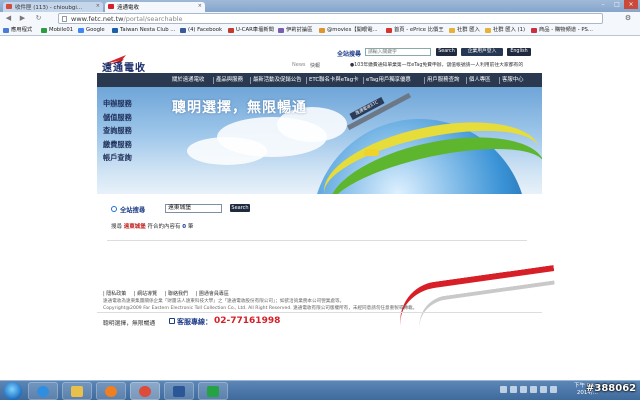 Image resolution: width=640 pixels, height=400 pixels. Describe the element at coordinates (97, 19) in the screenshot. I see `address-host: www.fetc.net.tw` at that location.